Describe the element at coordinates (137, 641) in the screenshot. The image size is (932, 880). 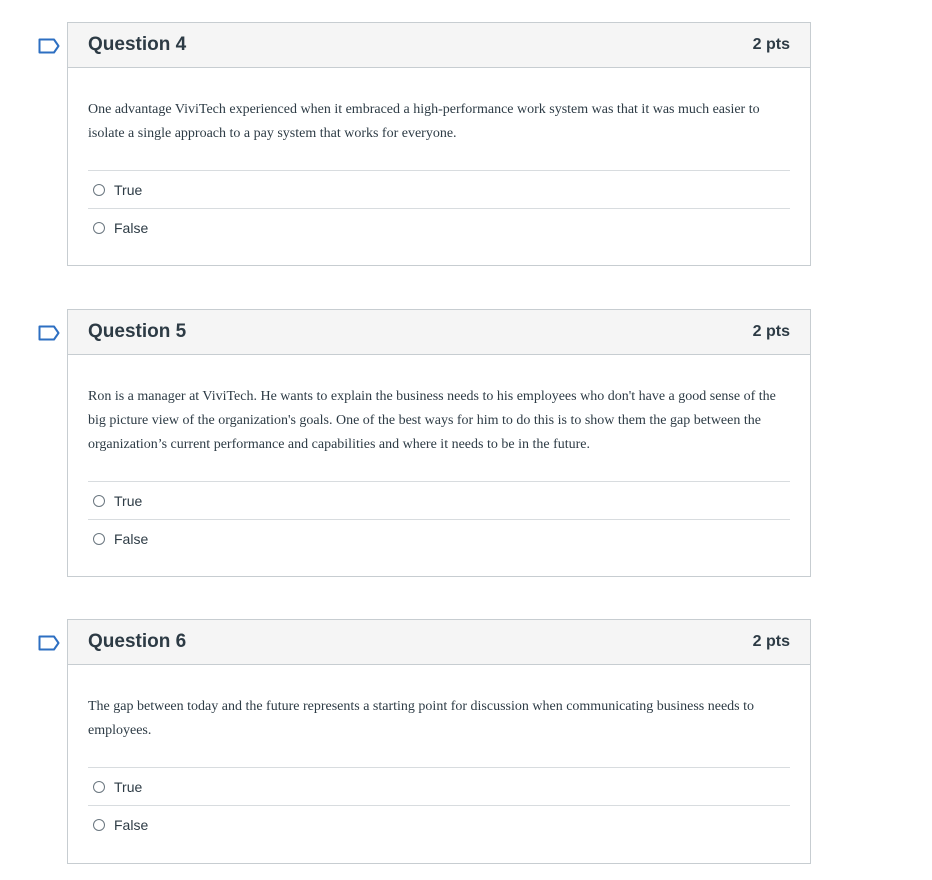
I see `question-title: Question 6` at that location.